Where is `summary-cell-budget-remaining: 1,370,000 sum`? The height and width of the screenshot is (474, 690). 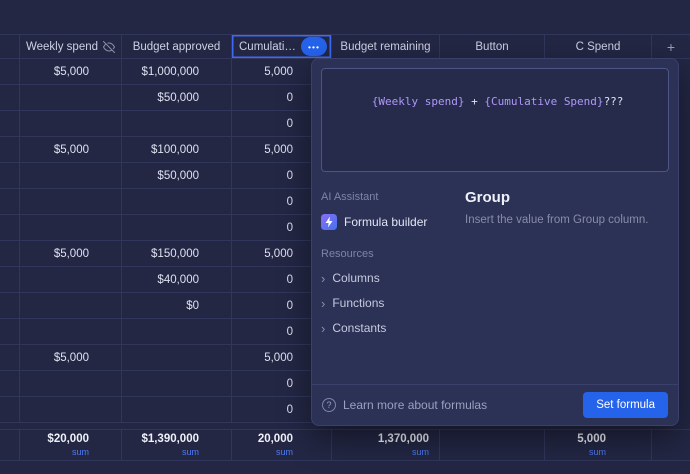
summary-cell-budget-remaining: 1,370,000 sum is located at coordinates (386, 445).